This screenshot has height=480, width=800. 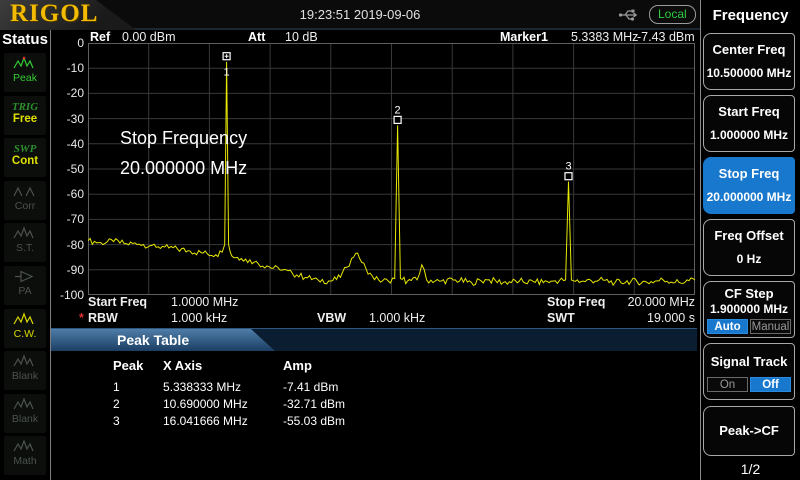 What do you see at coordinates (671, 318) in the screenshot?
I see `swt-value: 19.000 s` at bounding box center [671, 318].